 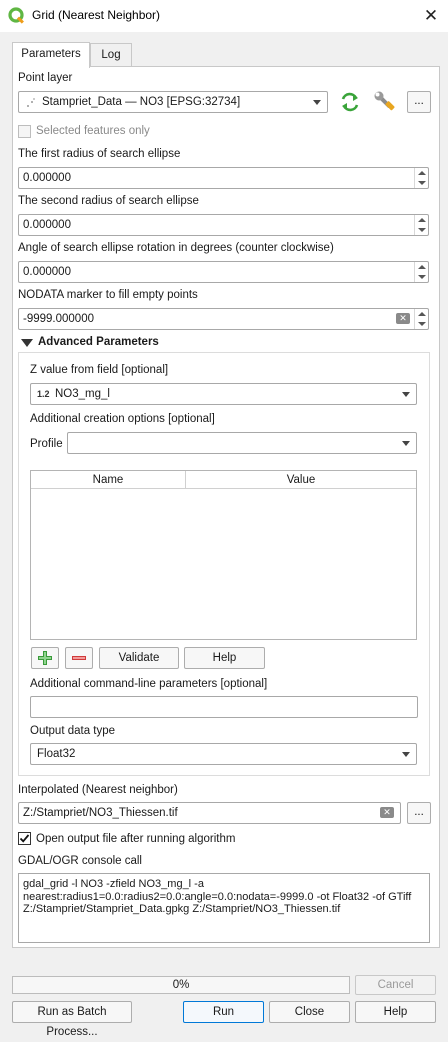 I want to click on advanced-header: Advanced Parameters, so click(x=98, y=342).